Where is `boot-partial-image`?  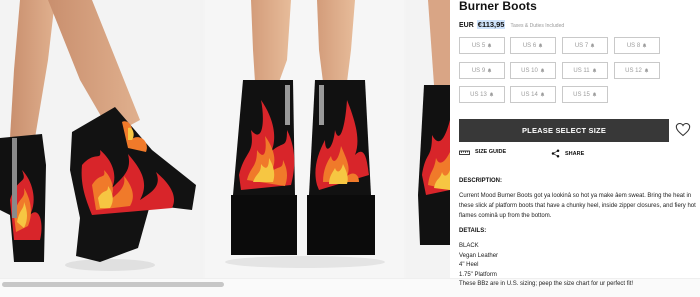
boot-partial-image is located at coordinates (434, 122).